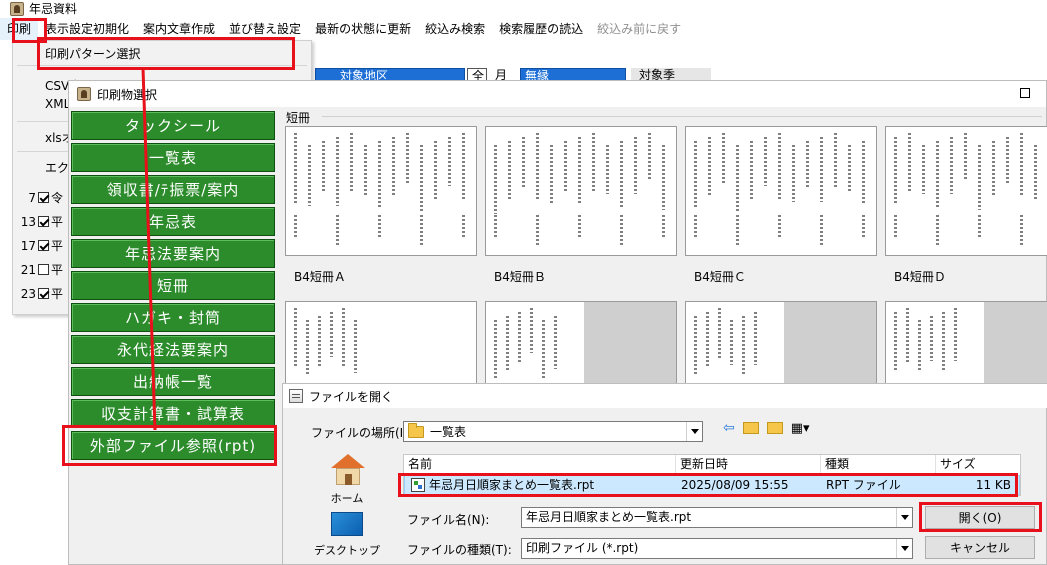 The width and height of the screenshot is (1047, 565). I want to click on filename-label: ファイル名(N):, so click(448, 520).